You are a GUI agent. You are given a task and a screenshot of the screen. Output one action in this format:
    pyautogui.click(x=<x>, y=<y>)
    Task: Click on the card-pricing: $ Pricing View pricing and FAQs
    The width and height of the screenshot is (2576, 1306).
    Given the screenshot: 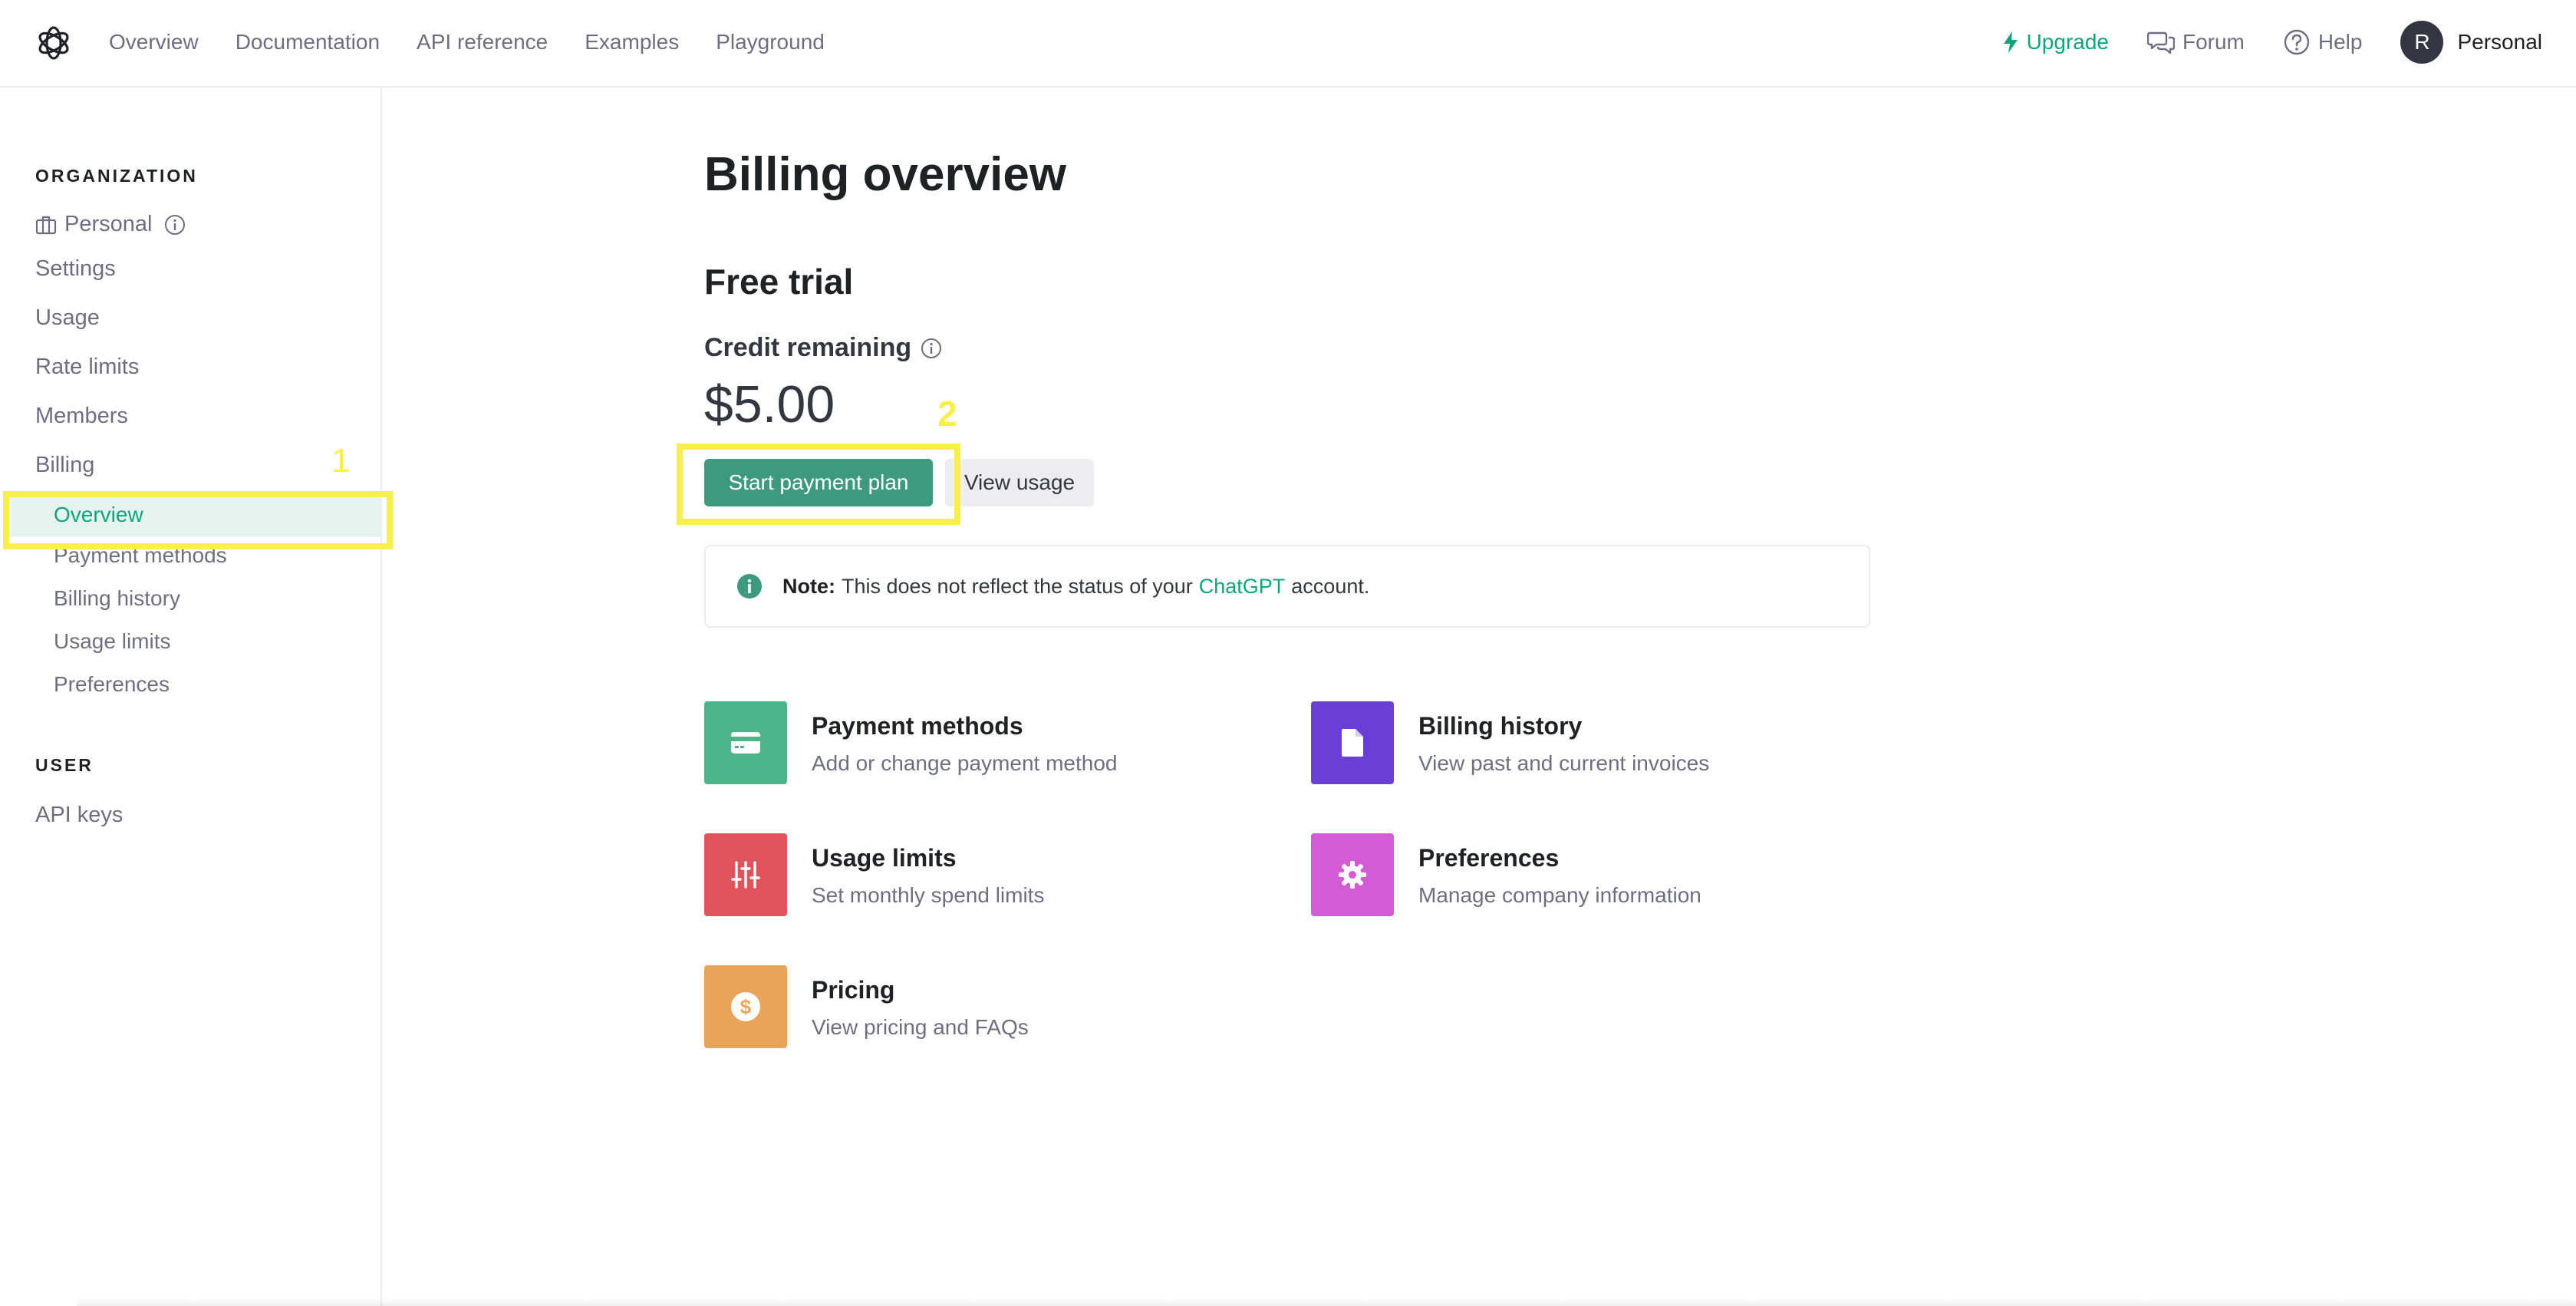 What is the action you would take?
    pyautogui.click(x=866, y=1006)
    